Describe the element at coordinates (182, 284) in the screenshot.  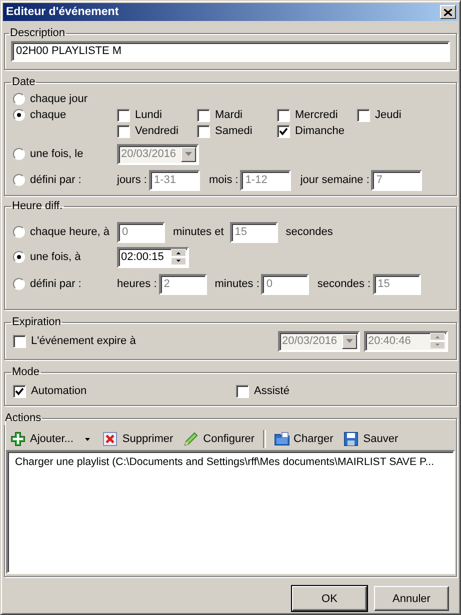
I see `input-field: 2` at that location.